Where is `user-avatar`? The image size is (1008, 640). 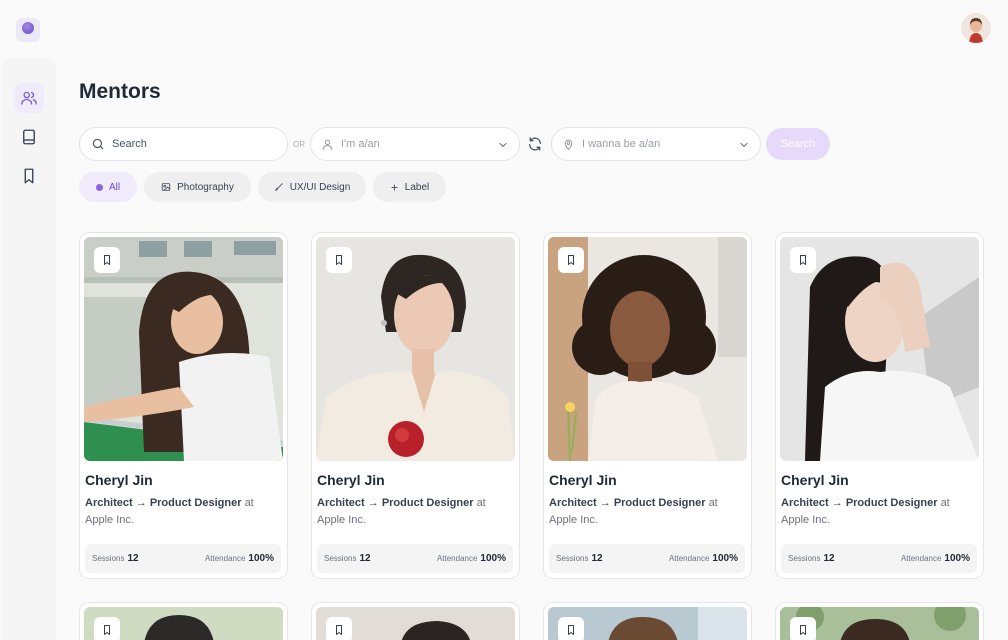 user-avatar is located at coordinates (976, 28).